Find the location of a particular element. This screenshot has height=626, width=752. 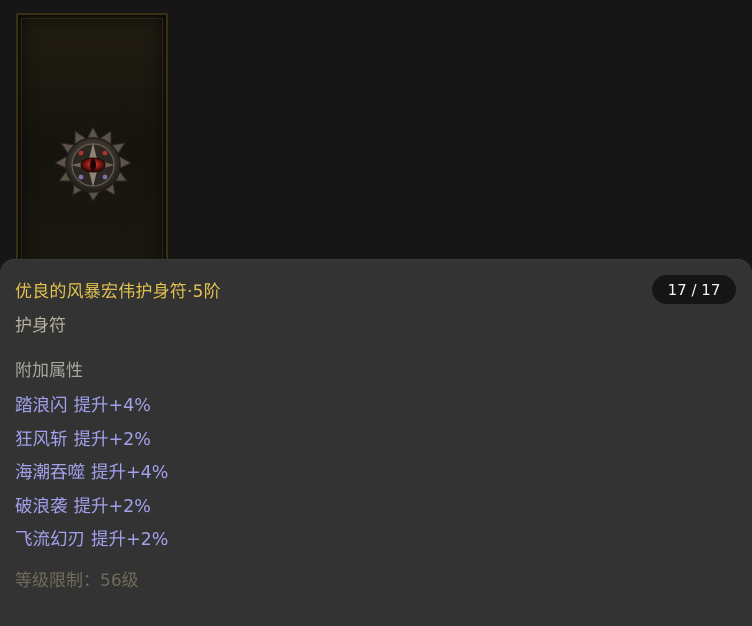

item-name: 优良的风暴宏伟护身符·5阶 is located at coordinates (118, 292).